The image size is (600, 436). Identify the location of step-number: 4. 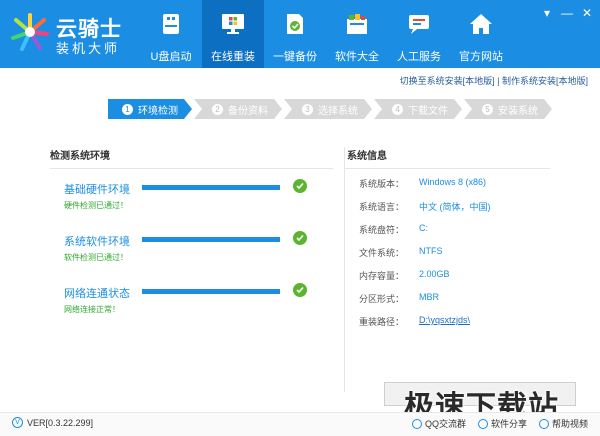
(397, 109).